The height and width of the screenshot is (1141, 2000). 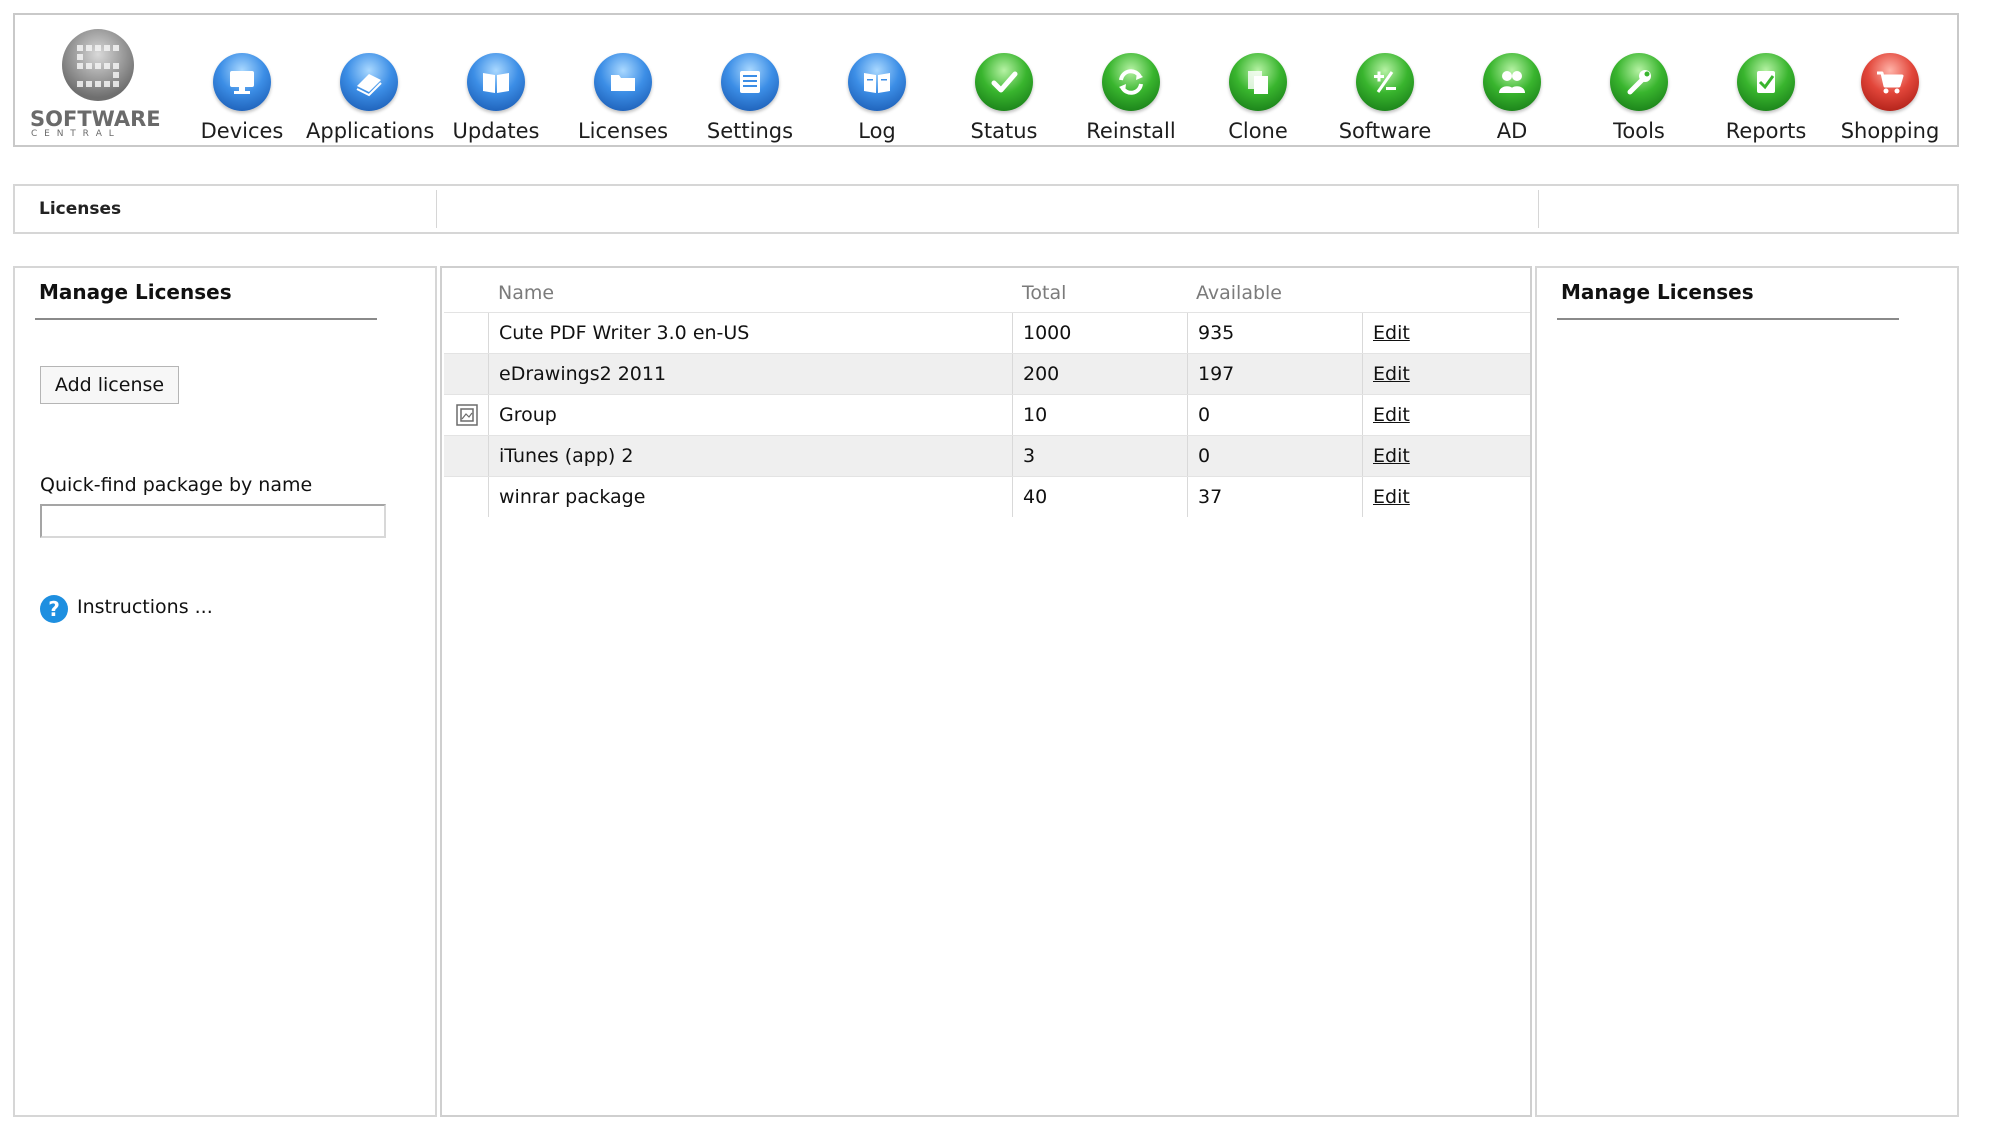 I want to click on book-icon, so click(x=496, y=82).